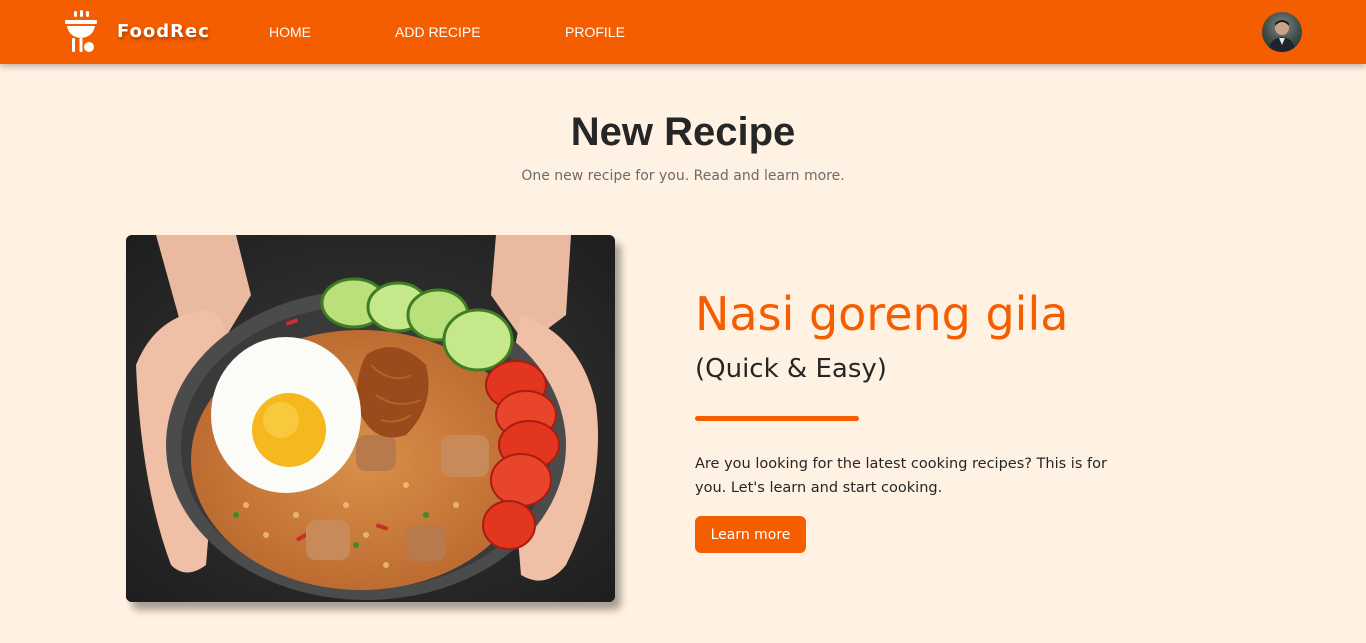 The image size is (1366, 643). I want to click on learn-more-button: Learn more, so click(750, 534).